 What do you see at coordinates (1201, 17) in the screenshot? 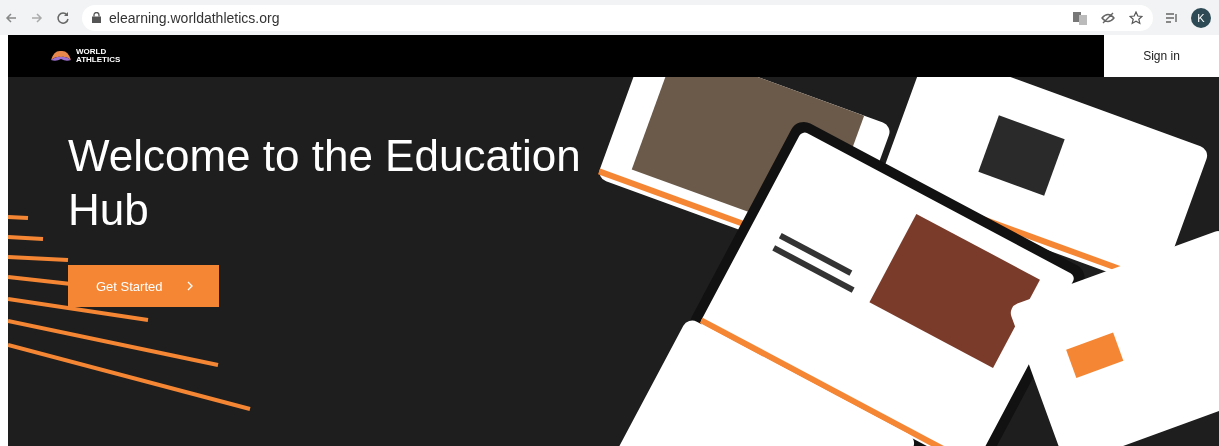
I see `profile-avatar: K` at bounding box center [1201, 17].